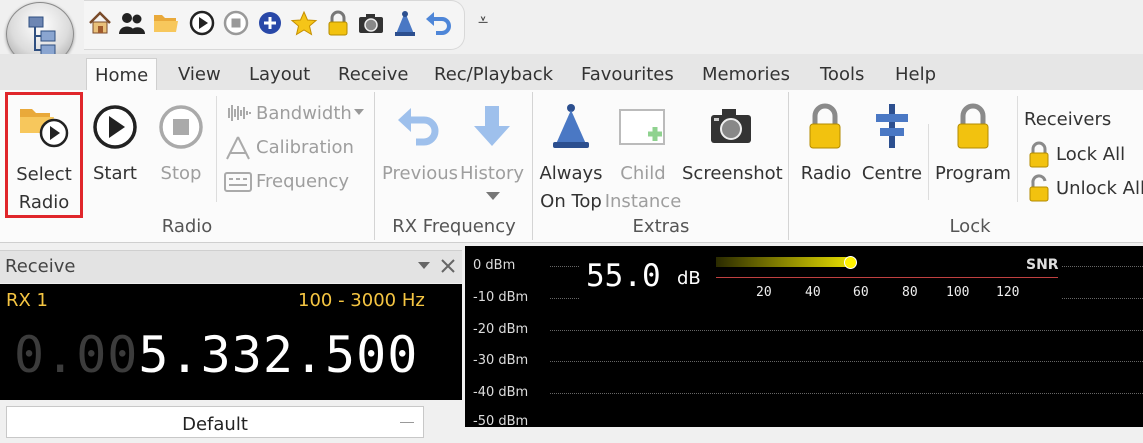 Image resolution: width=1143 pixels, height=443 pixels. Describe the element at coordinates (970, 226) in the screenshot. I see `lock-group-label: Lock` at that location.